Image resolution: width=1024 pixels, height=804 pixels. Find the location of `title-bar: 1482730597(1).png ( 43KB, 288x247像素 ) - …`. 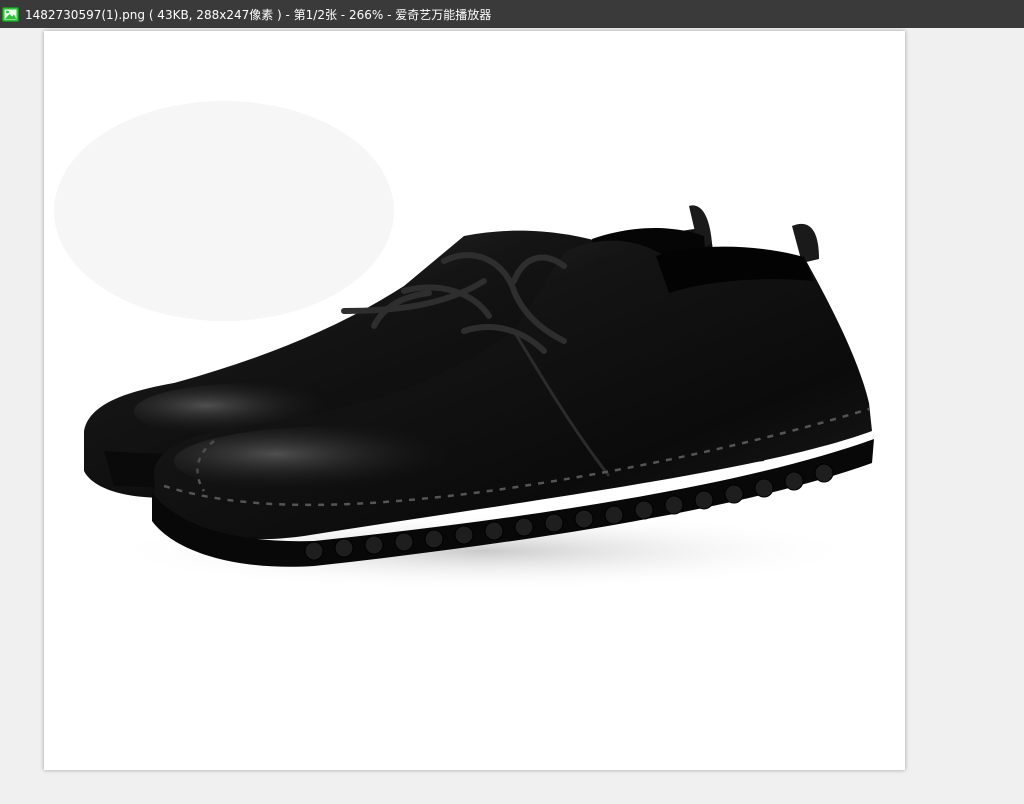

title-bar: 1482730597(1).png ( 43KB, 288x247像素 ) - … is located at coordinates (512, 14).